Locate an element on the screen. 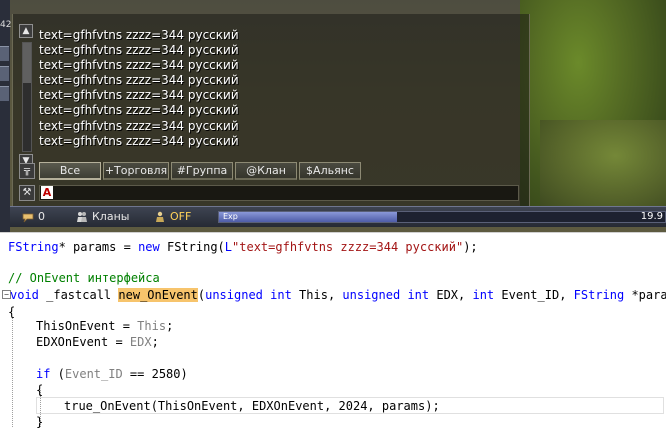  chat-scrollbar: ▲ ▼ is located at coordinates (26, 96).